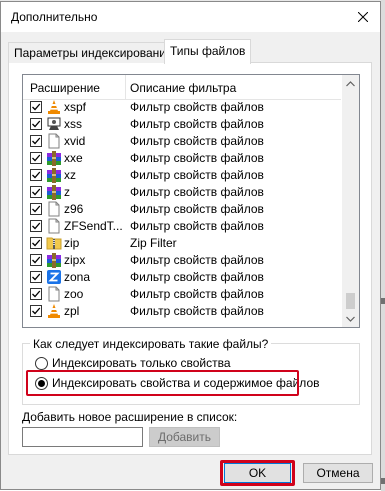 The image size is (385, 491). What do you see at coordinates (257, 473) in the screenshot?
I see `annotation-highlight-ok` at bounding box center [257, 473].